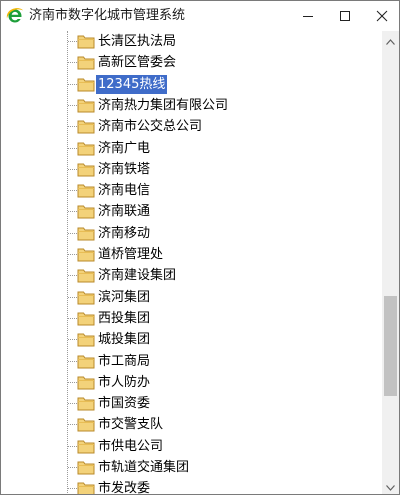 This screenshot has width=400, height=495. Describe the element at coordinates (130, 424) in the screenshot. I see `tree-item-label: 市交警支队` at that location.